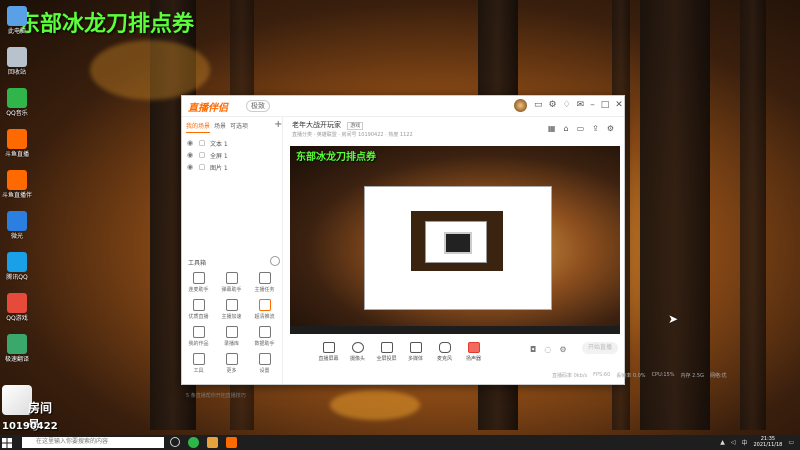 Image resolution: width=800 pixels, height=450 pixels. What do you see at coordinates (592, 105) in the screenshot?
I see `minimize-icon: –` at bounding box center [592, 105].